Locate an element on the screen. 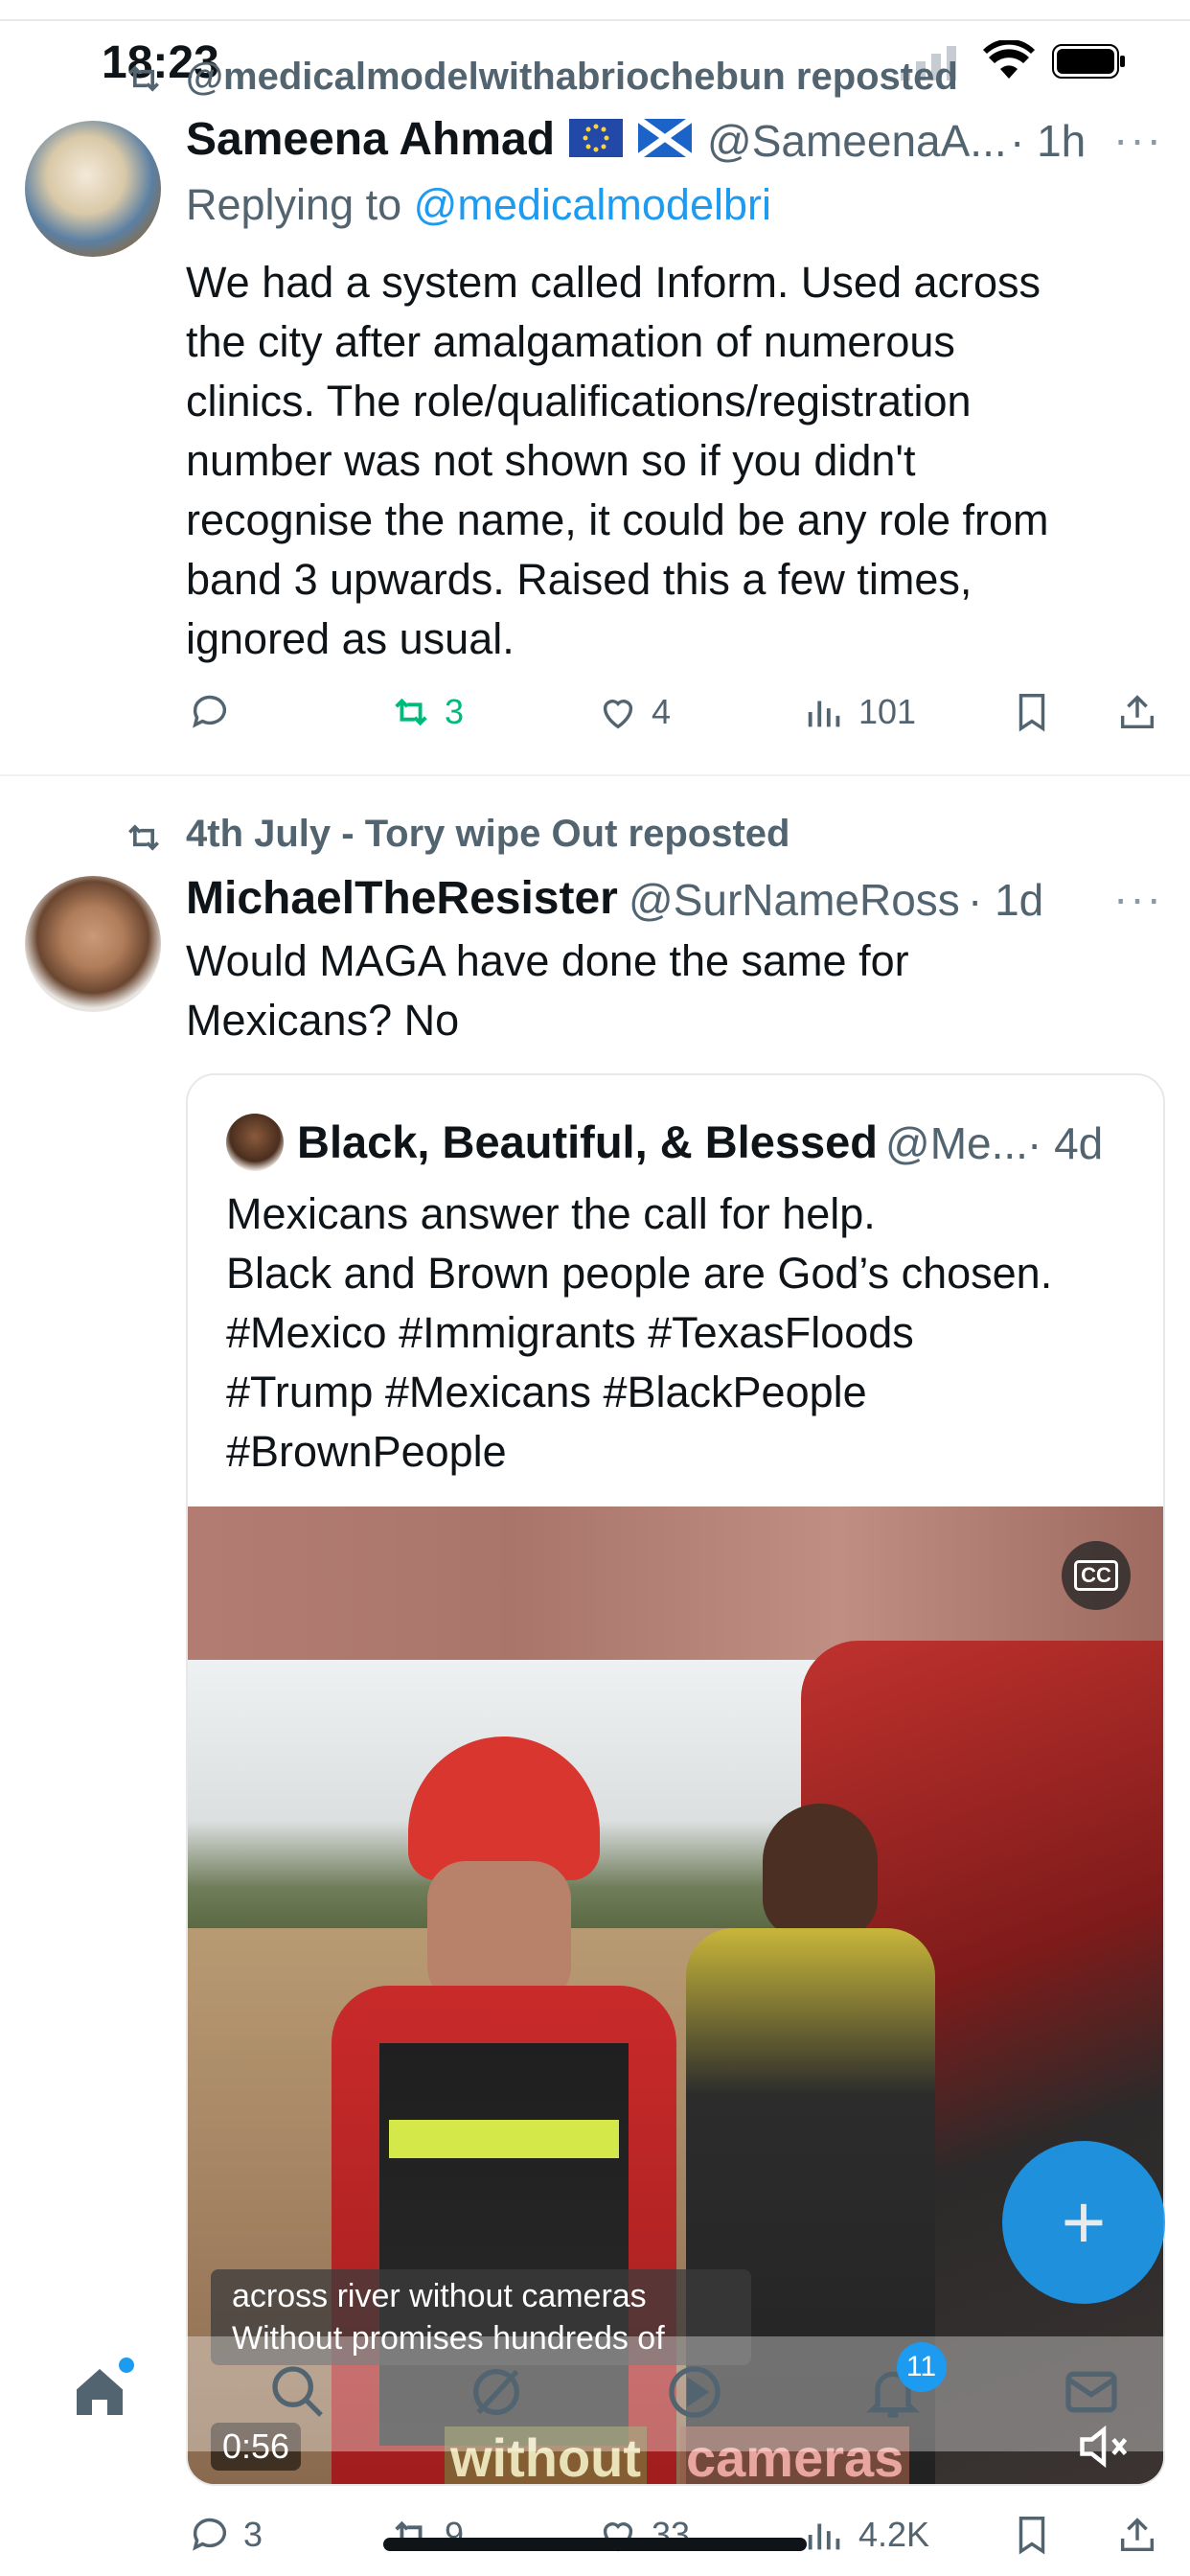  post-time: · 1d is located at coordinates (1006, 900).